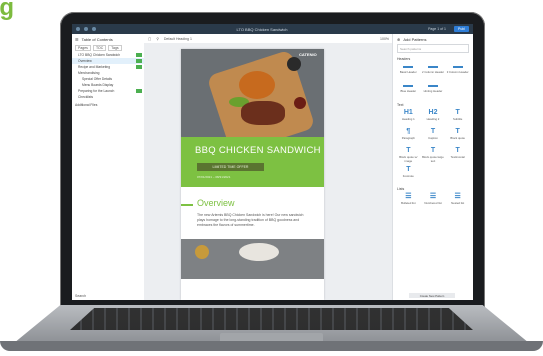  Describe the element at coordinates (415, 39) in the screenshot. I see `patterns-title: Add Patterns` at that location.